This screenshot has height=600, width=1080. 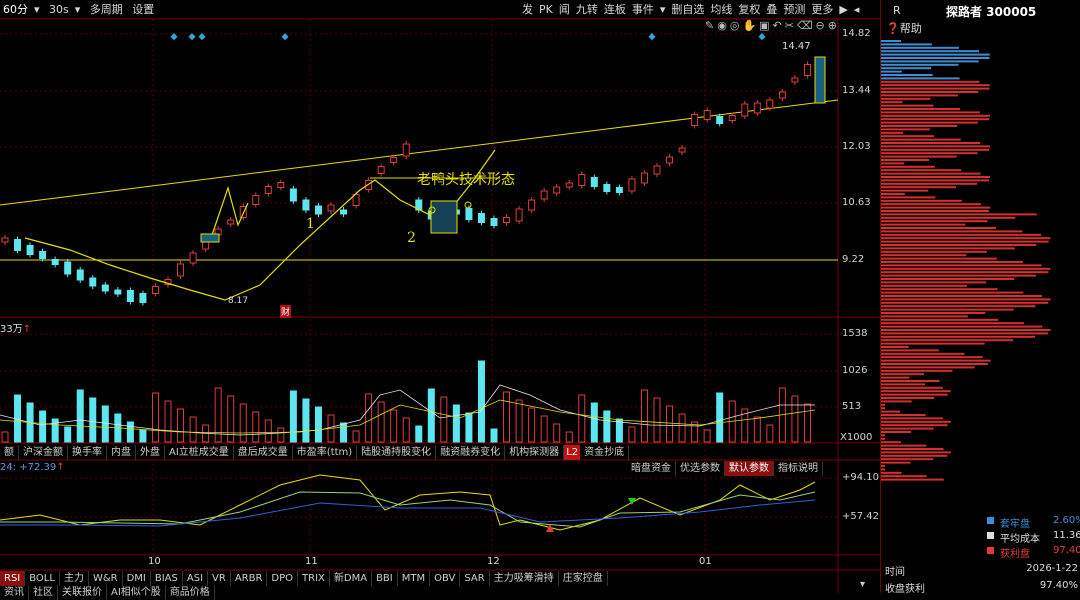 I want to click on help-link: ❓帮助, so click(x=904, y=28).